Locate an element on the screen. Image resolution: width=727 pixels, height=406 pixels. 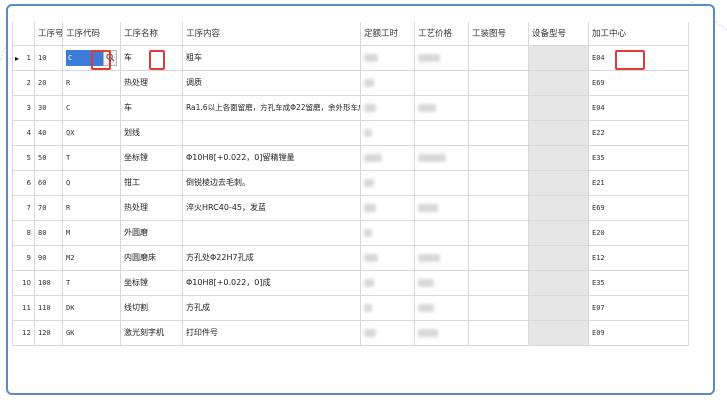
table-row: 10 100 T 坐标镗 Φ10H8[+0.022，0]成 E35 is located at coordinates (350, 282).